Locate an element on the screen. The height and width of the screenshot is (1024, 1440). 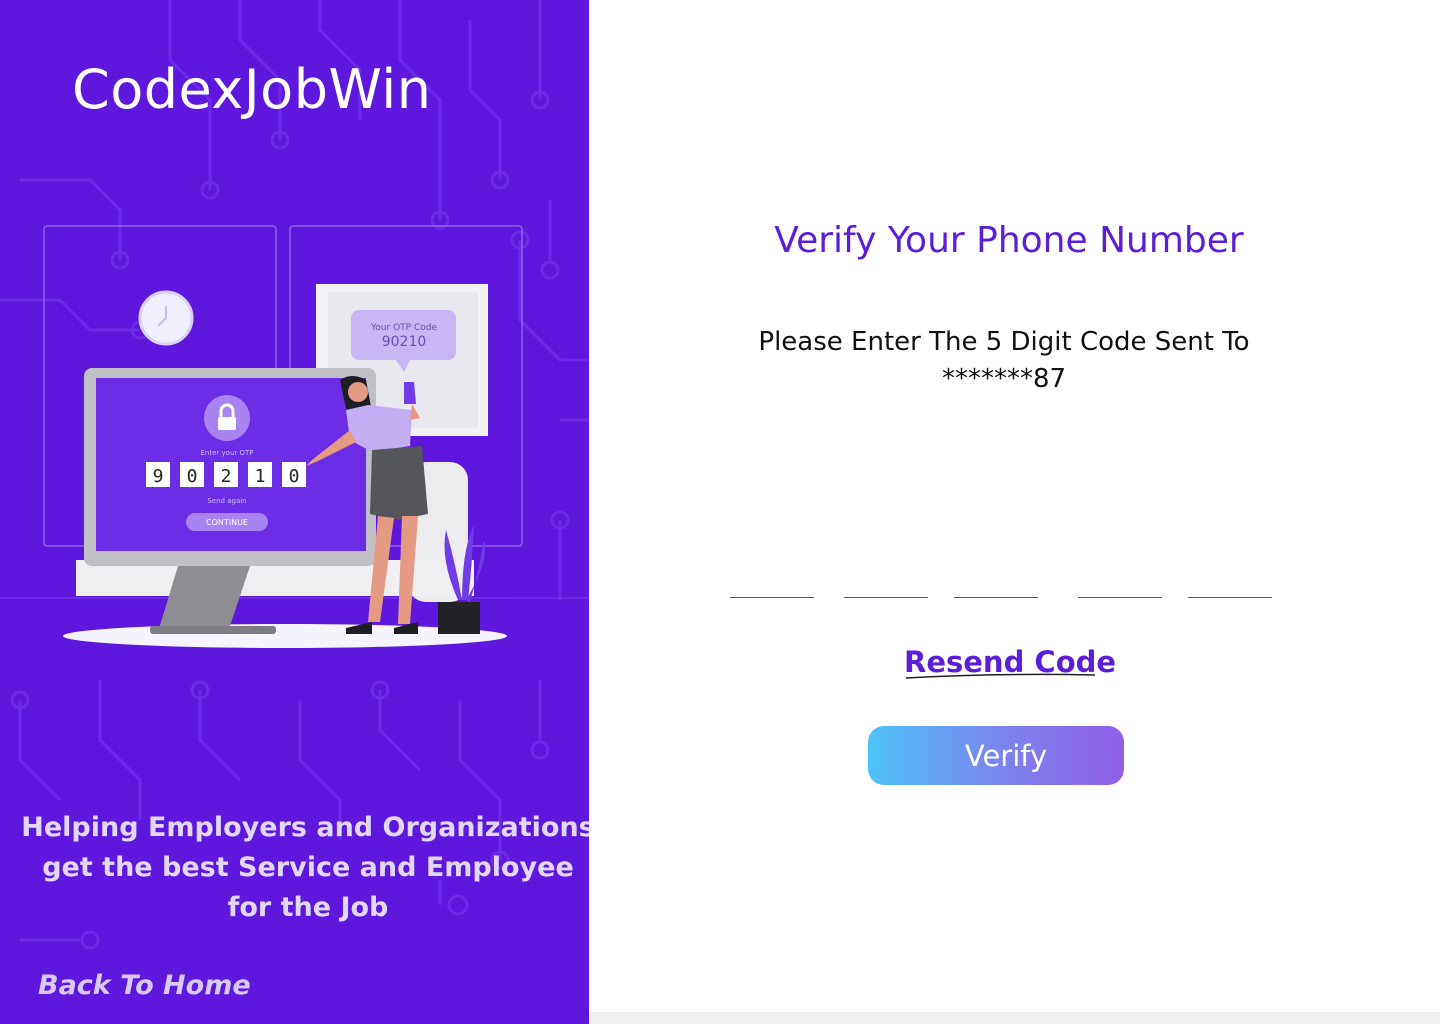
bottom-scroll-strip is located at coordinates (1014, 1018).